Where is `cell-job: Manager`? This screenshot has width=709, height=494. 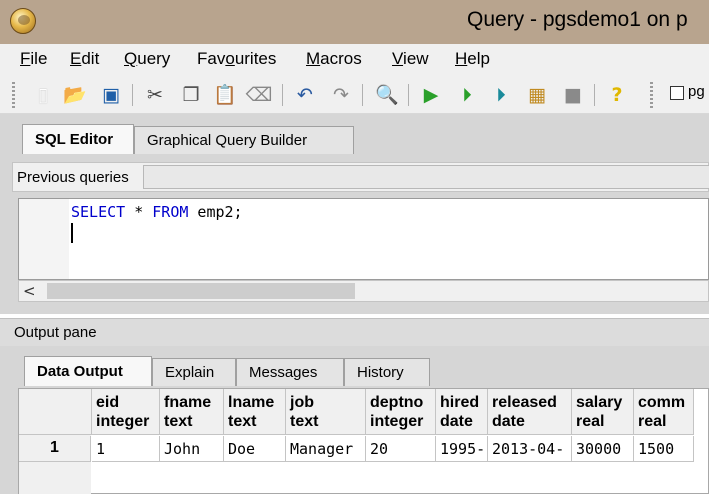 cell-job: Manager is located at coordinates (326, 449).